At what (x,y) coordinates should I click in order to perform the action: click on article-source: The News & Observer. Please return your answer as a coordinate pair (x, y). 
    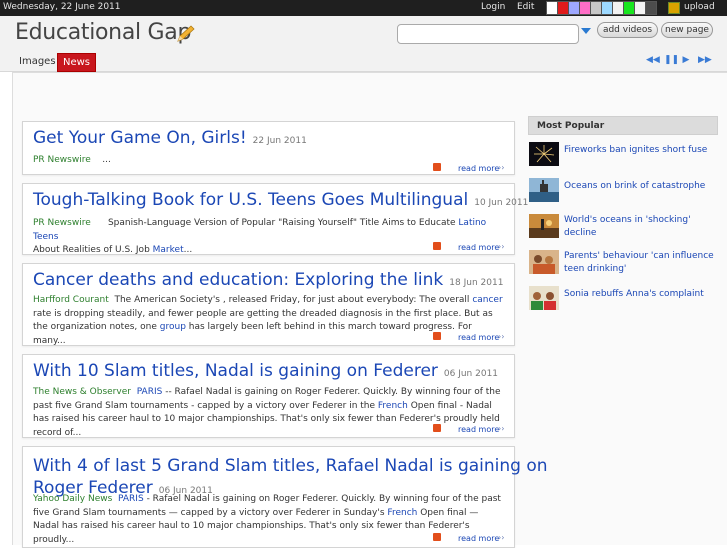
    Looking at the image, I should click on (82, 392).